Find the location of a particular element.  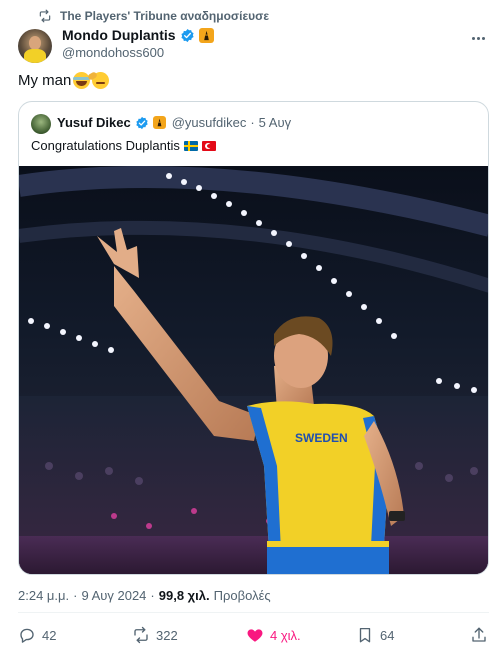

quoted-tweet-text: Congratulations Duplantis is located at coordinates (123, 145).